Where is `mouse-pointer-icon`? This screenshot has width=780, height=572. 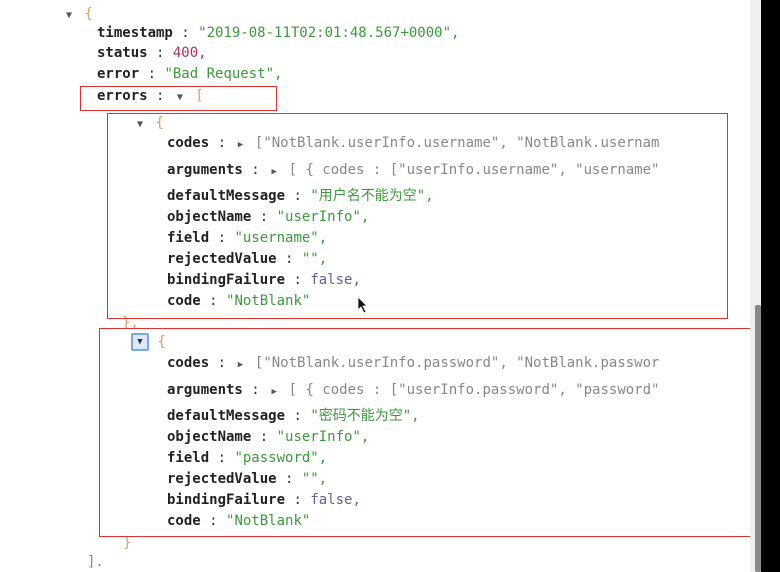 mouse-pointer-icon is located at coordinates (362, 305).